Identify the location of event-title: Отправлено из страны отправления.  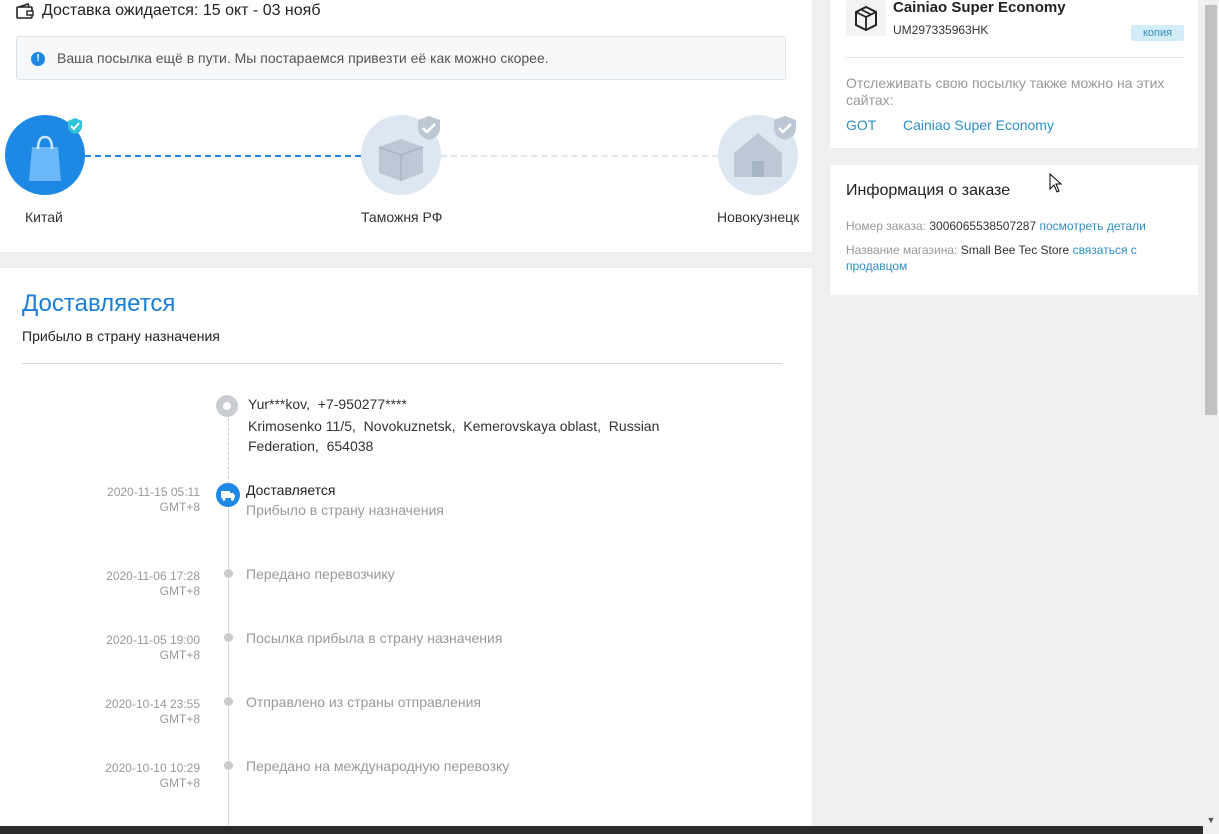
(363, 702).